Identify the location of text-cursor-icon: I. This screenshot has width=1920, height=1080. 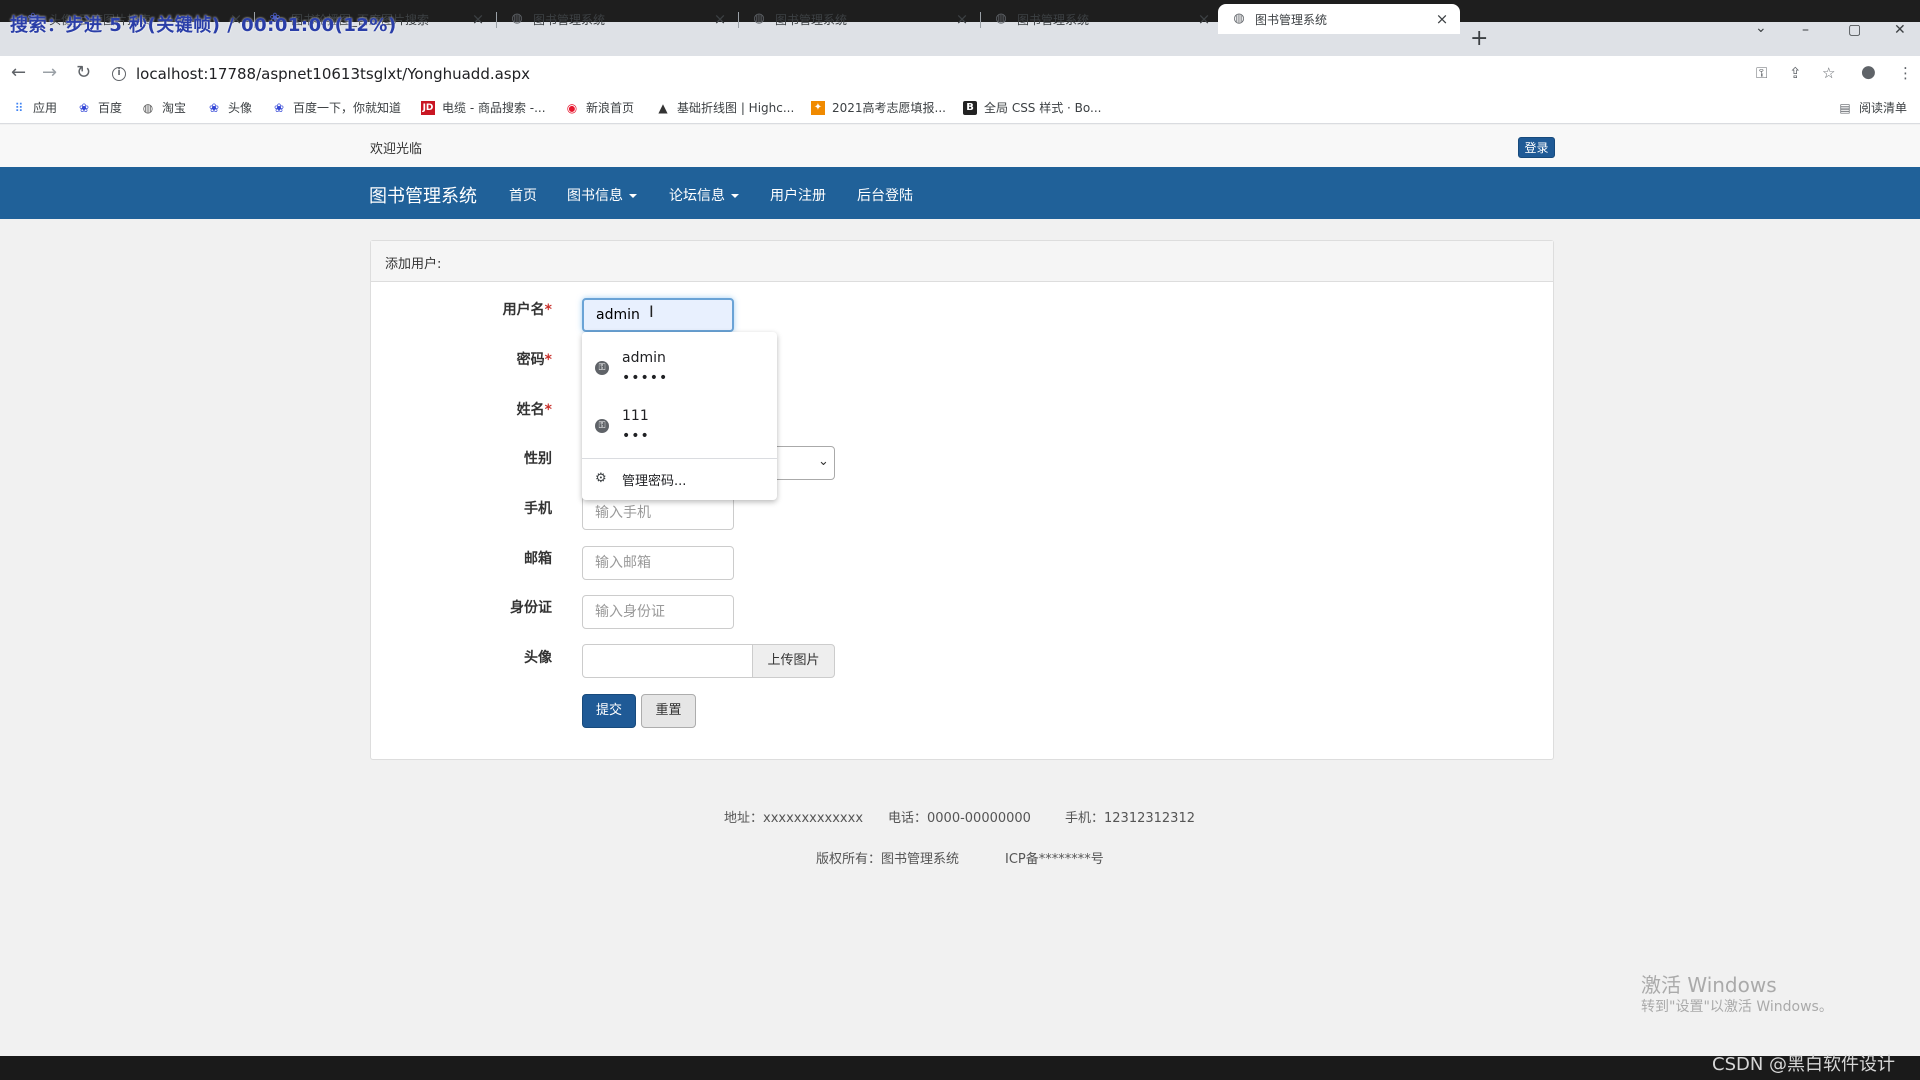
(651, 311).